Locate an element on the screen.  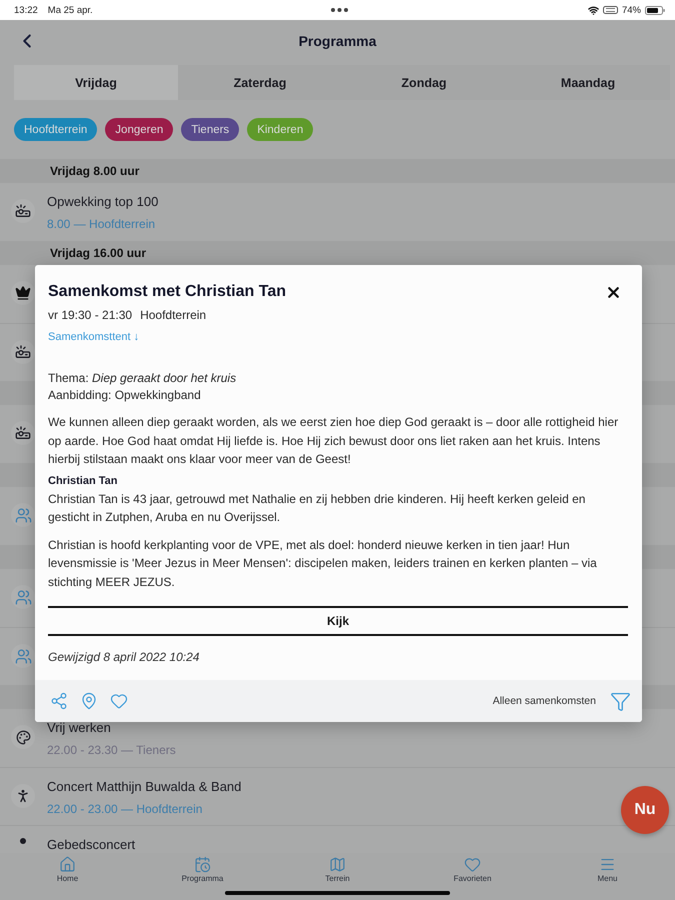
tab-bar-item: Terrein is located at coordinates (337, 870).